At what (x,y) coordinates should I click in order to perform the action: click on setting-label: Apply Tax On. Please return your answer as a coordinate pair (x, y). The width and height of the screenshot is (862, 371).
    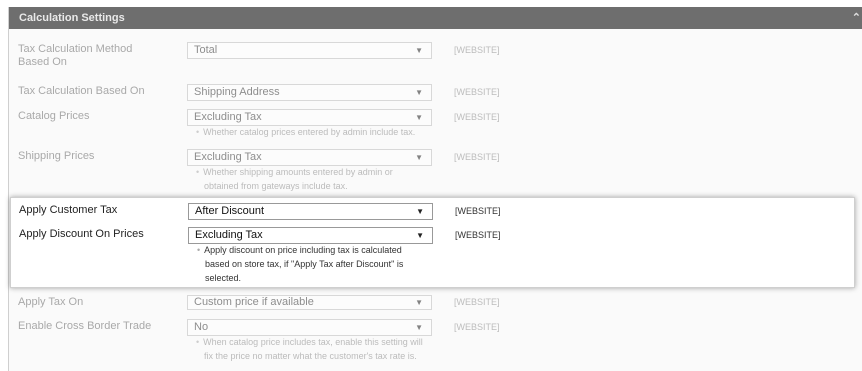
    Looking at the image, I should click on (51, 302).